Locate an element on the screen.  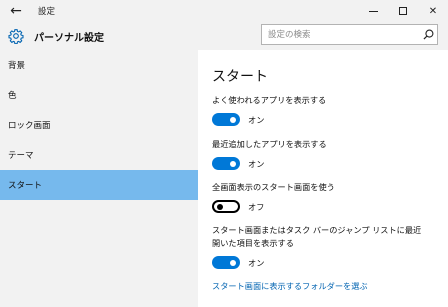
setting-recently-added-apps: 最近追加したアプリを表示する オン is located at coordinates (319, 154).